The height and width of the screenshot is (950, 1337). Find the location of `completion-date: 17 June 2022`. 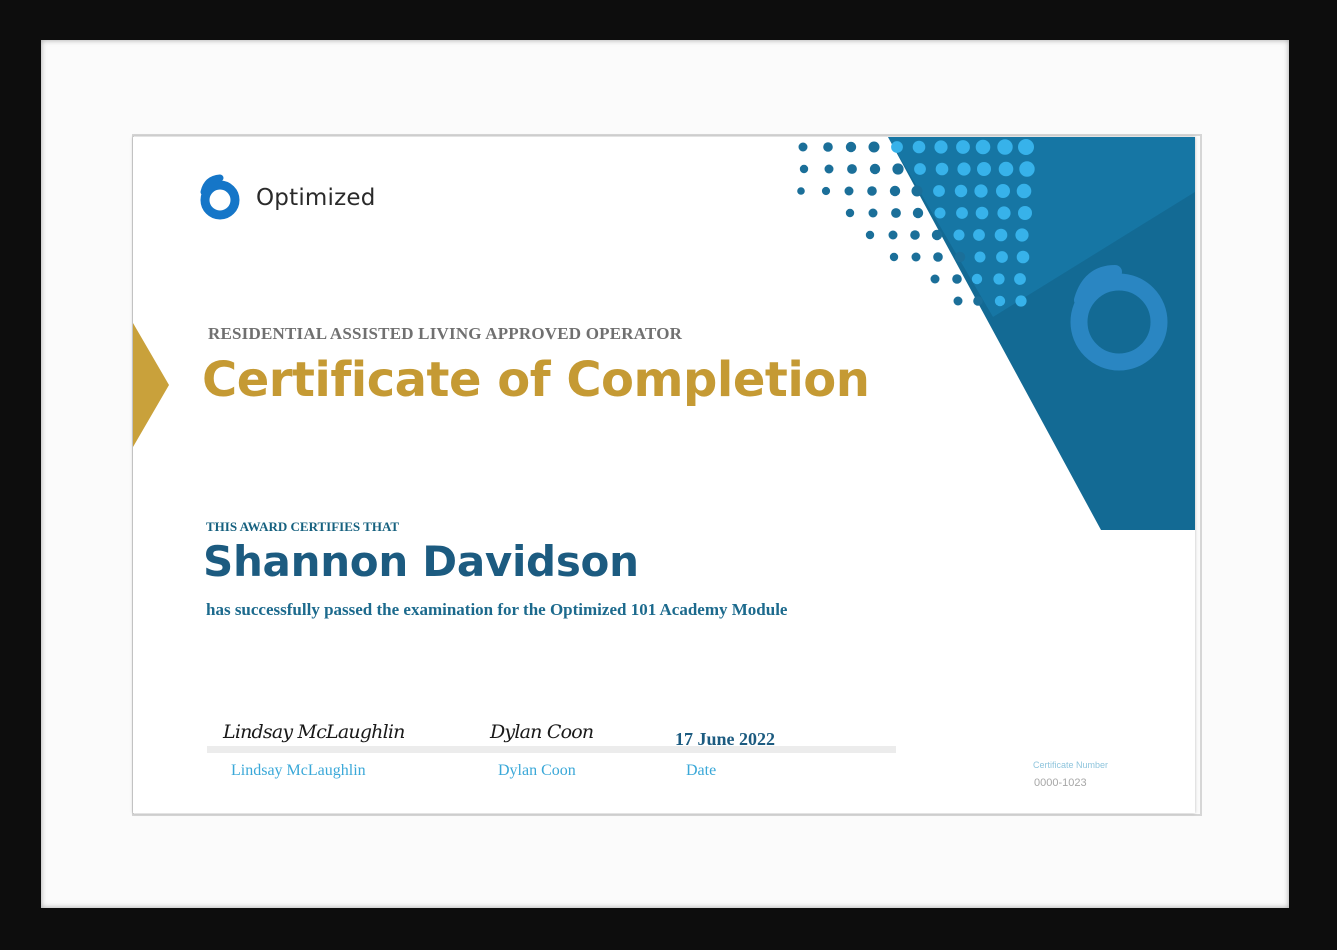

completion-date: 17 June 2022 is located at coordinates (725, 739).